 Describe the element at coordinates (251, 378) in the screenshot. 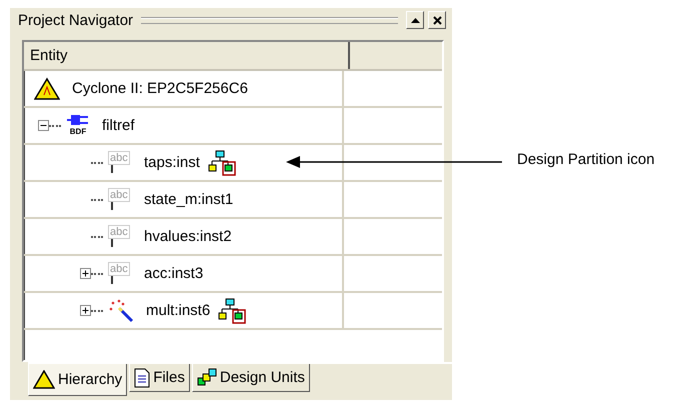

I see `panel-tab: Design Units` at that location.